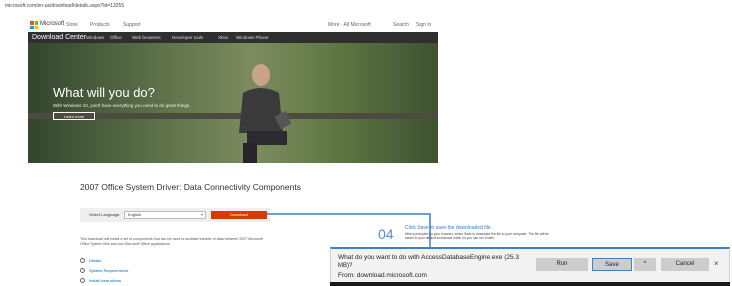  I want to click on annotation-connector, so click(435, 241).